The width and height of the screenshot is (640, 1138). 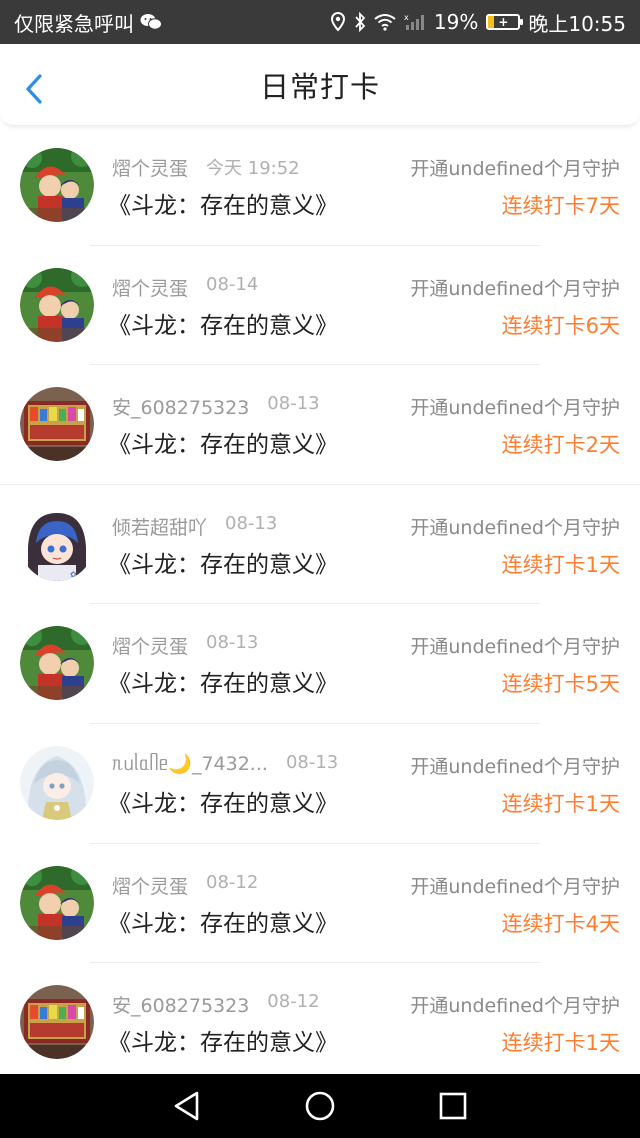 I want to click on streak-text: 连续打卡5天, so click(x=560, y=684).